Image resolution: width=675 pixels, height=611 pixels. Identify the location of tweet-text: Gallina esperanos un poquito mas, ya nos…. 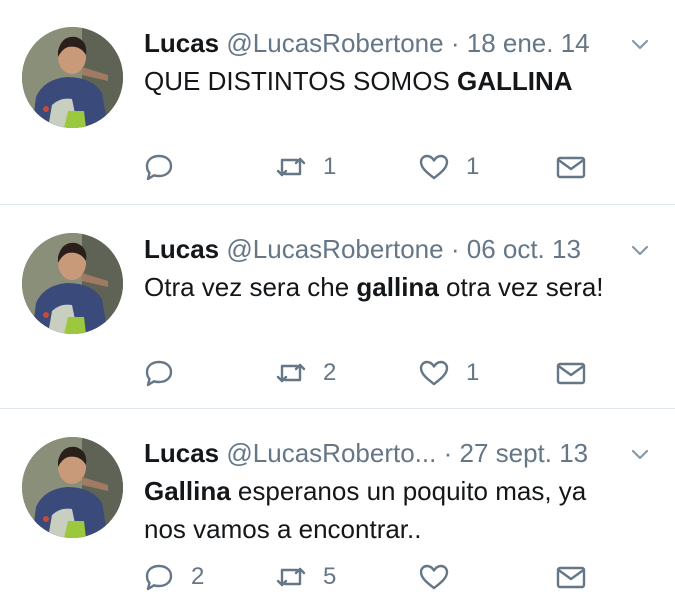
(389, 510).